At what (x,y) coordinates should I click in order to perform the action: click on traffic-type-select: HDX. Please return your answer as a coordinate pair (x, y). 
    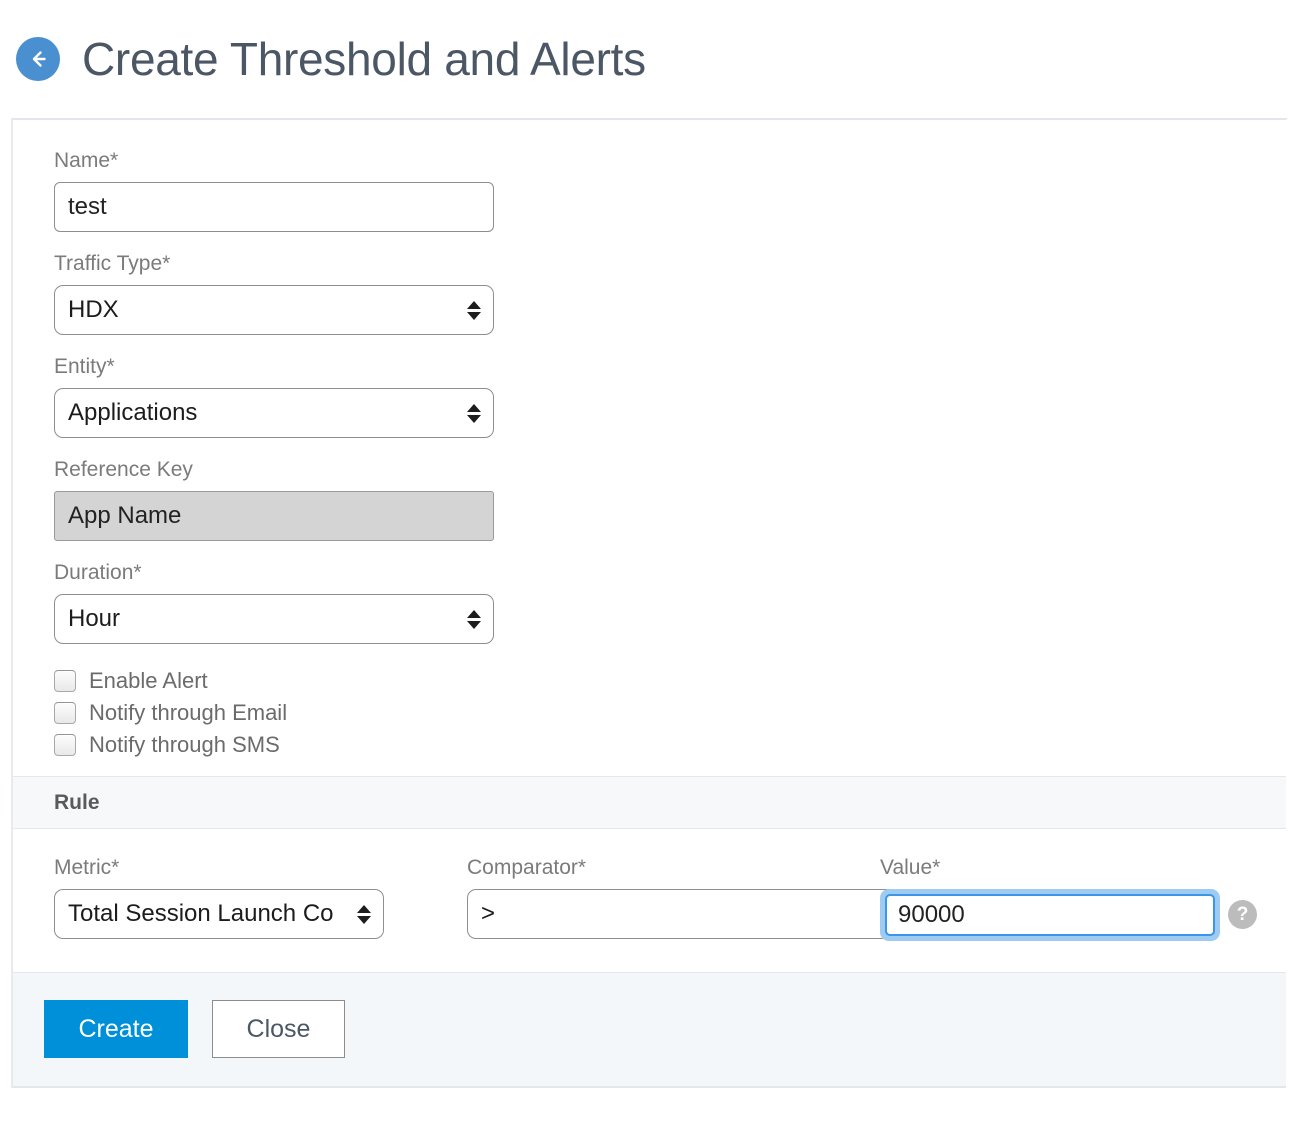
    Looking at the image, I should click on (274, 310).